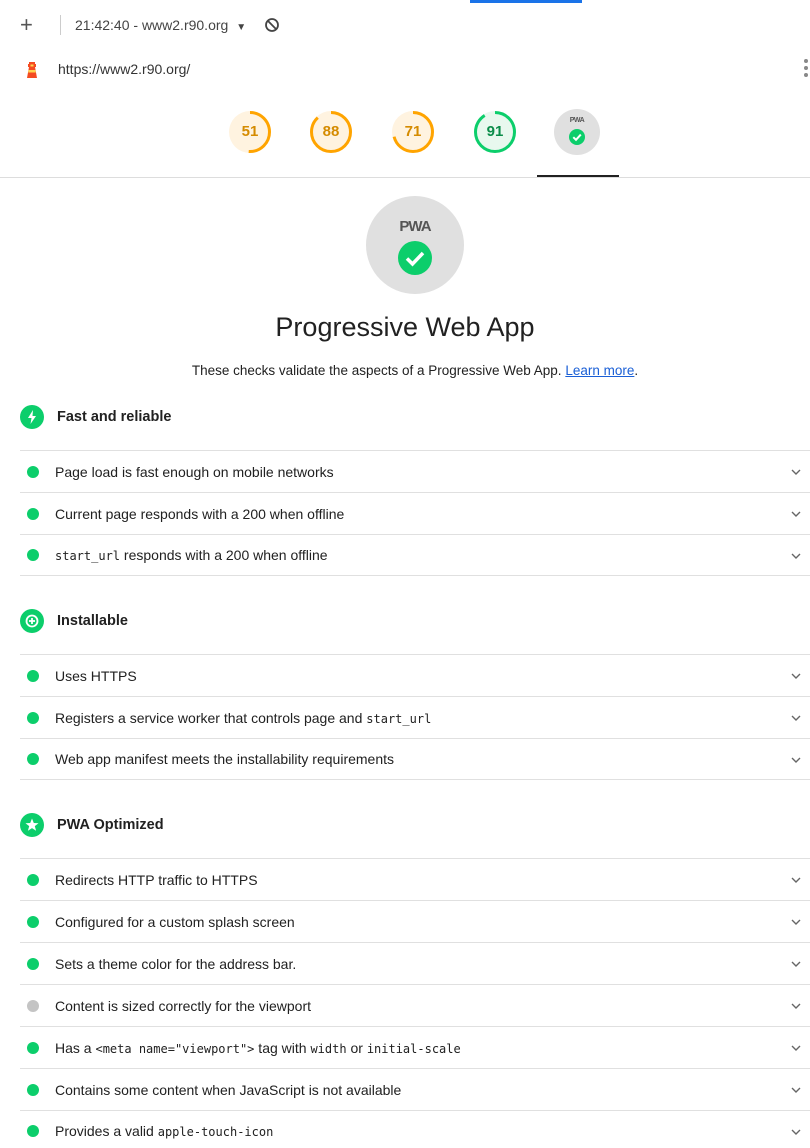  I want to click on gauge-performance: 51, so click(250, 132).